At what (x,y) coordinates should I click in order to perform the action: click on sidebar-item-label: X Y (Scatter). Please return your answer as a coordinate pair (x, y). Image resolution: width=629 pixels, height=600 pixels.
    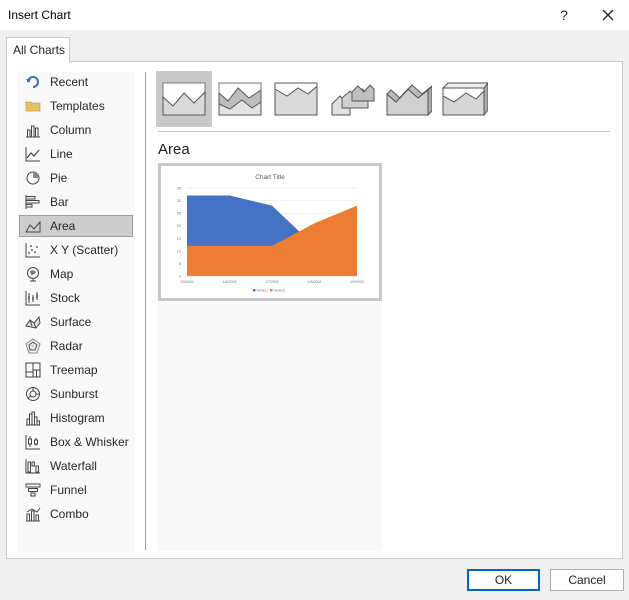
    Looking at the image, I should click on (84, 250).